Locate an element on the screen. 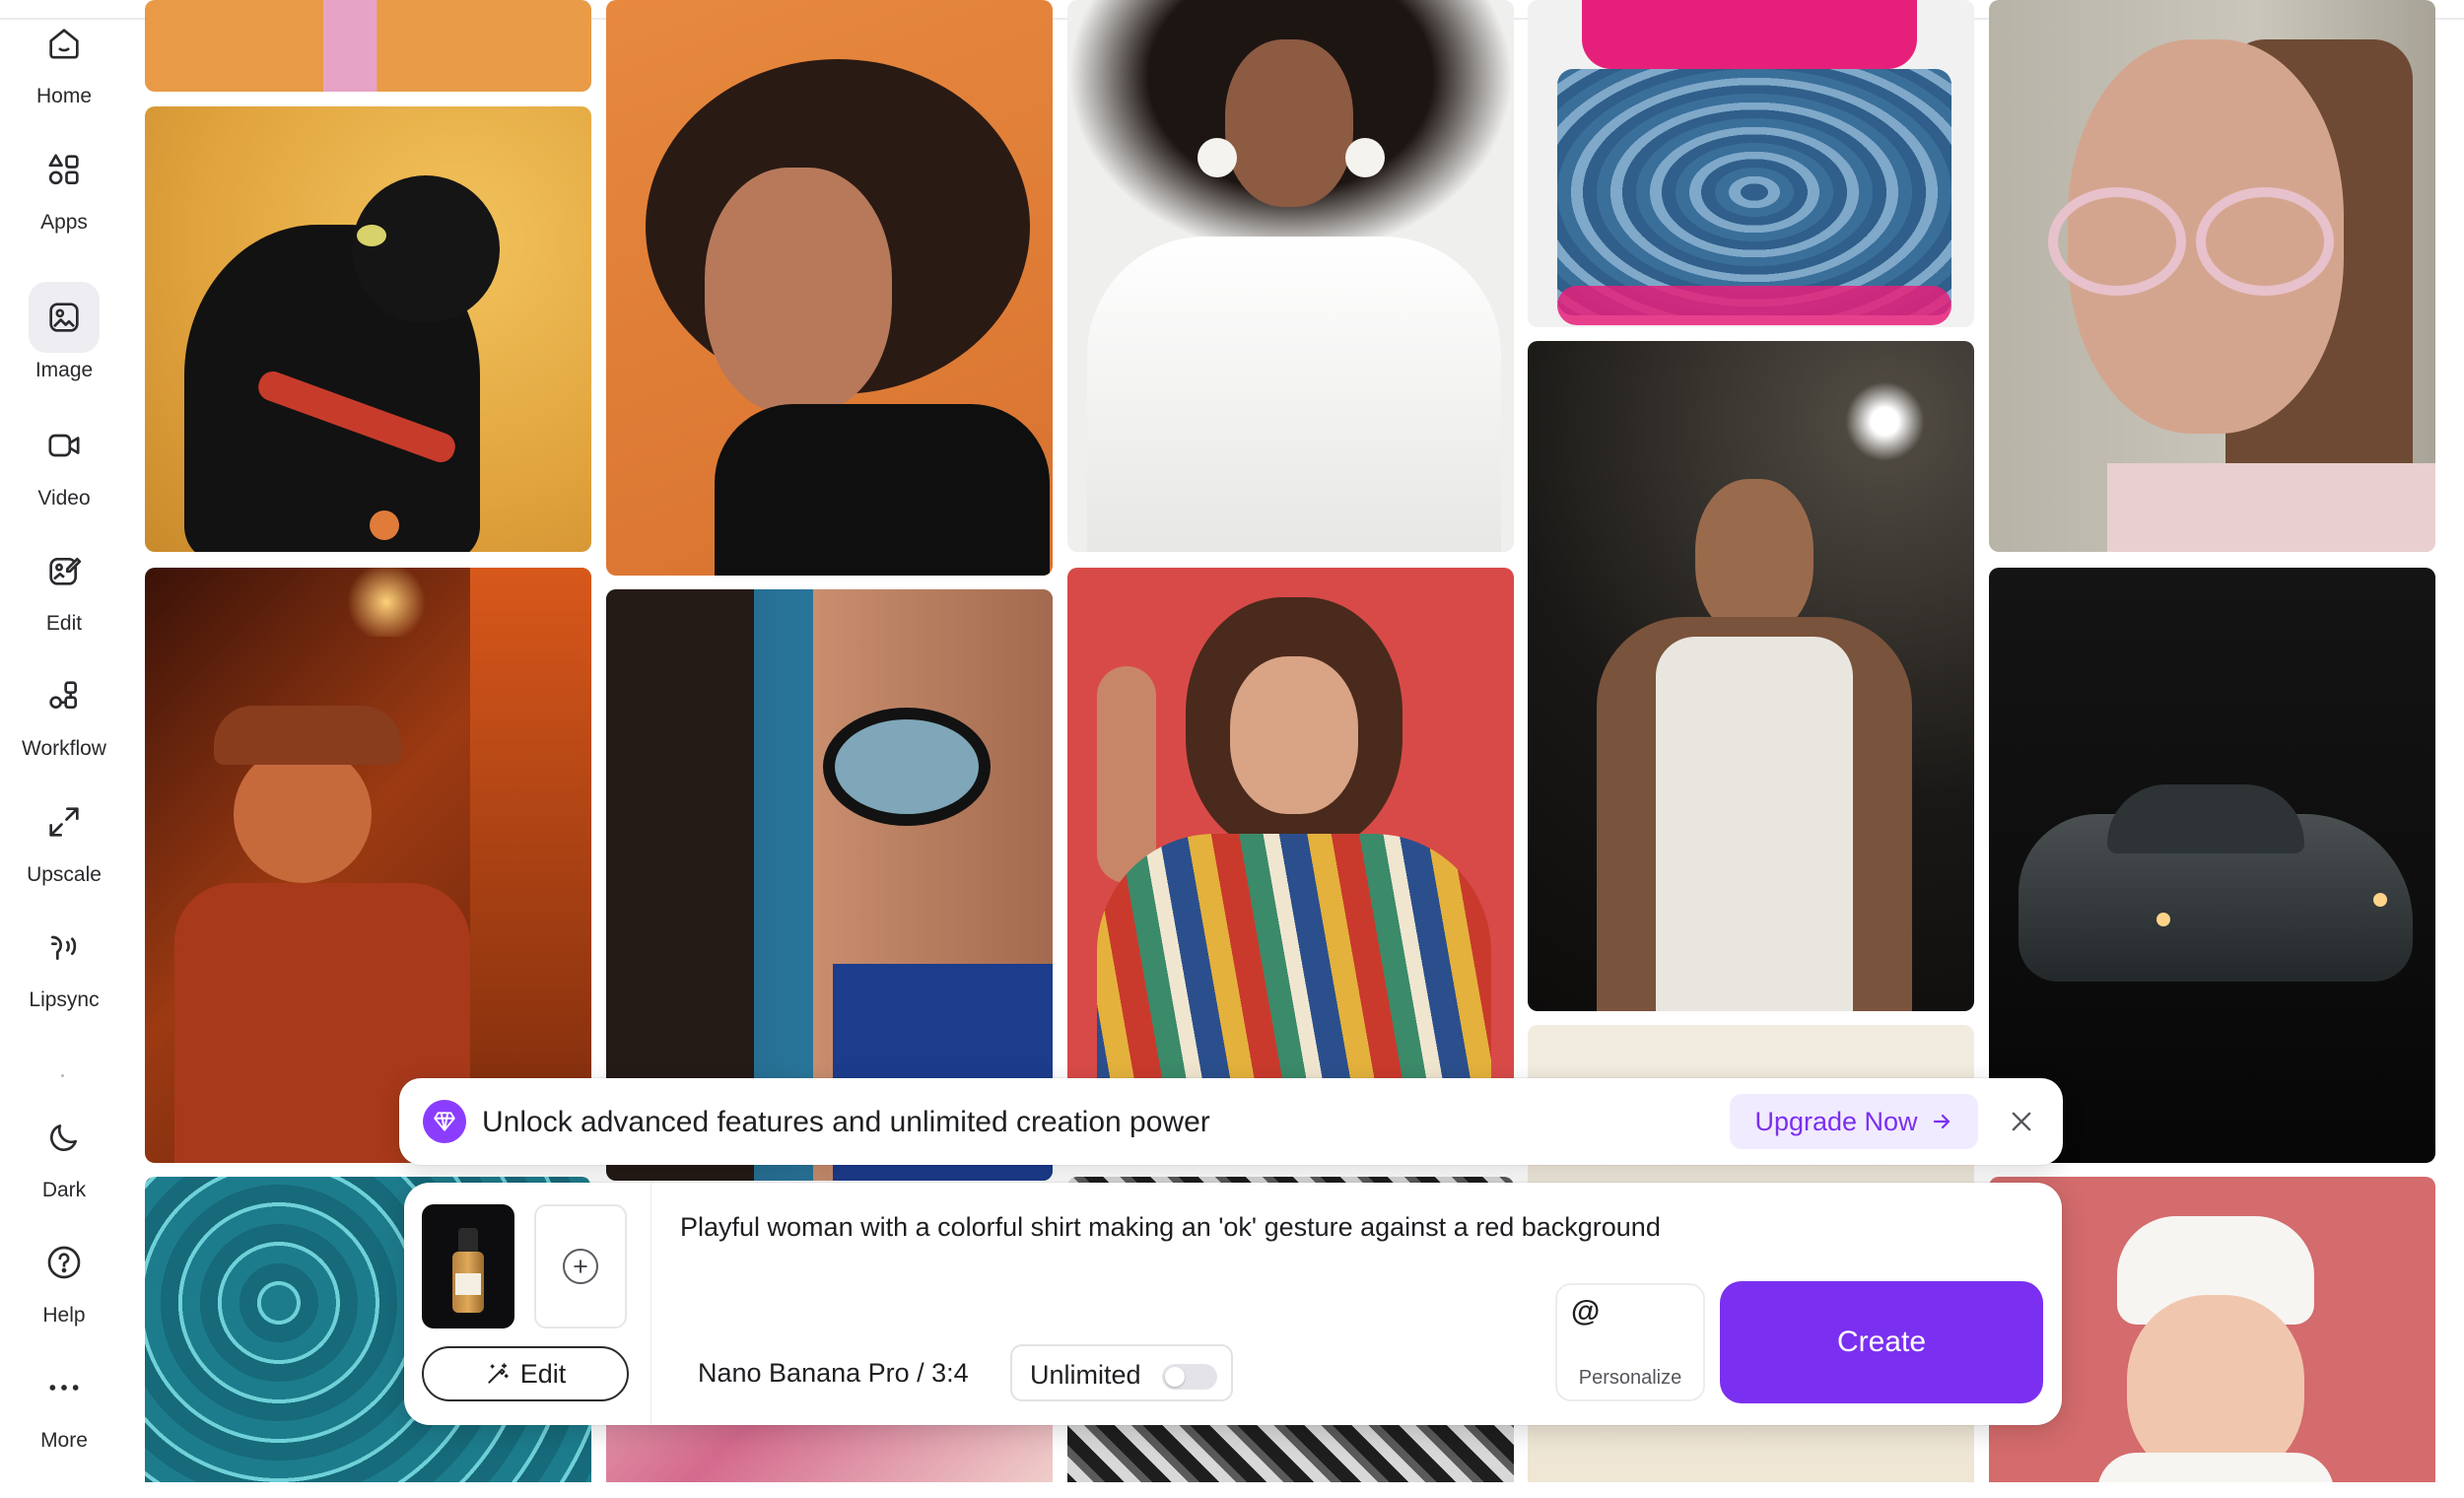 Image resolution: width=2464 pixels, height=1498 pixels. sidebar-label-help: Help is located at coordinates (64, 1315).